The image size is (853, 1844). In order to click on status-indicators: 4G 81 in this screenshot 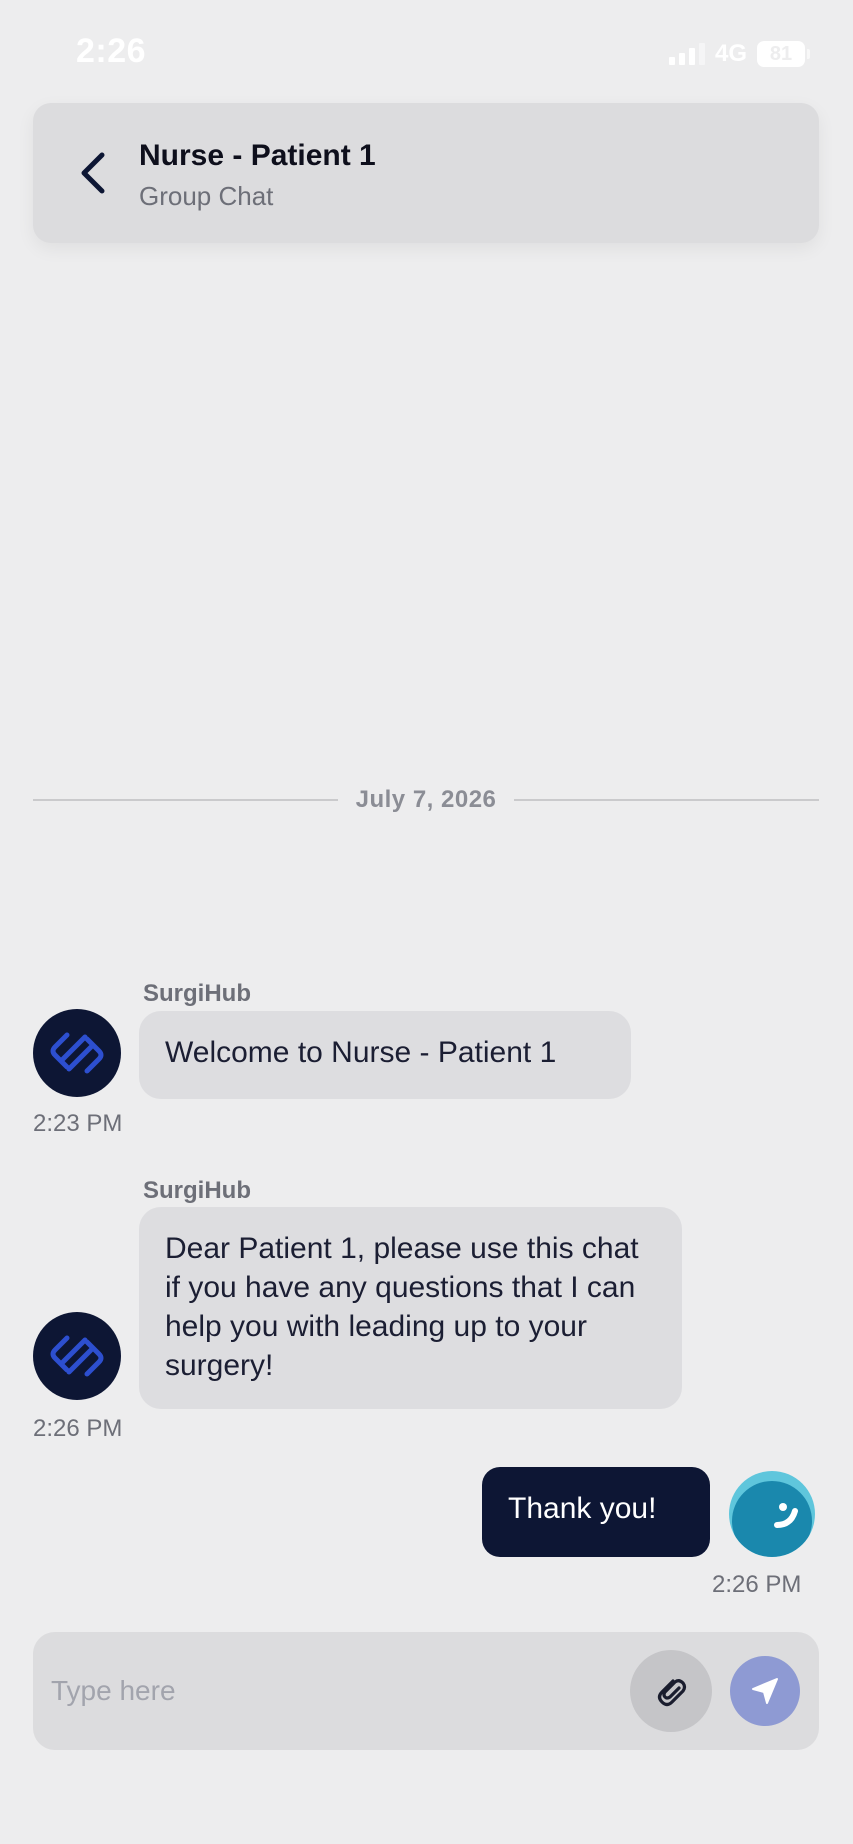, I will do `click(739, 54)`.